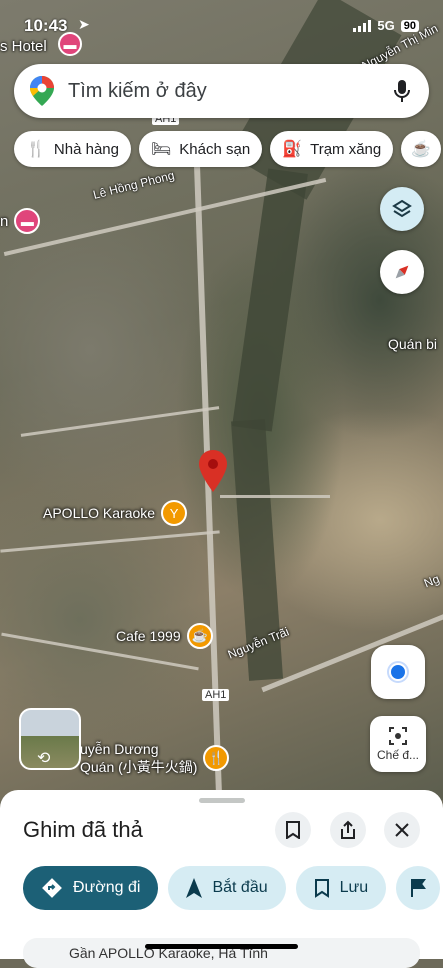  I want to click on start-button: Bắt đầu, so click(227, 888).